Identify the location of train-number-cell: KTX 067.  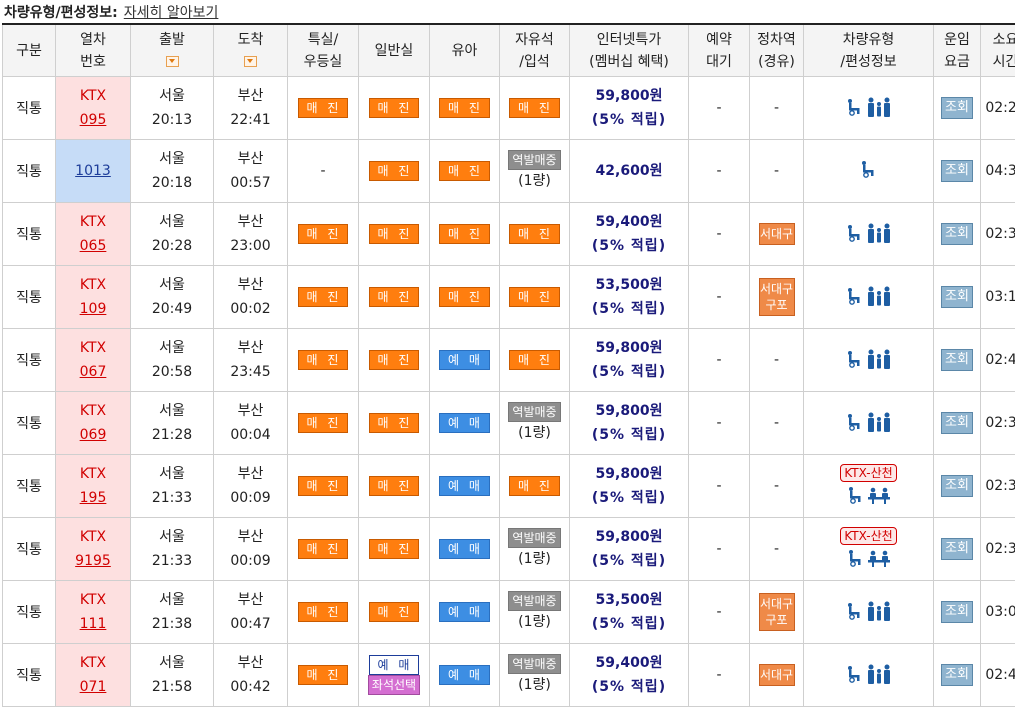
(93, 360).